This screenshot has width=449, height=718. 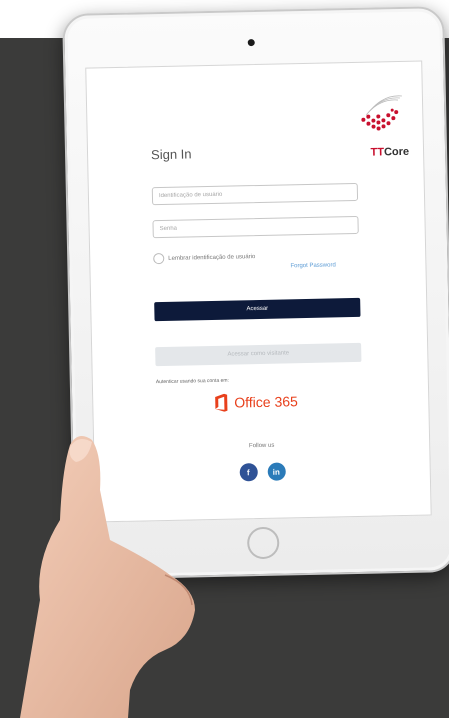 I want to click on remember-row: Lembrar identificação de usuário, so click(x=204, y=258).